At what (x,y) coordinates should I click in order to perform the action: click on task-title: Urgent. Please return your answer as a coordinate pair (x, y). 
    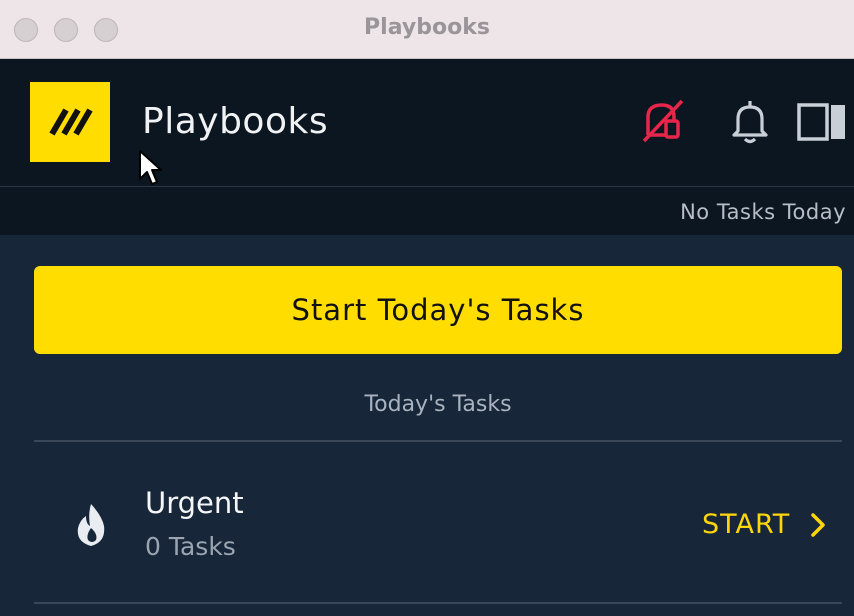
    Looking at the image, I should click on (194, 503).